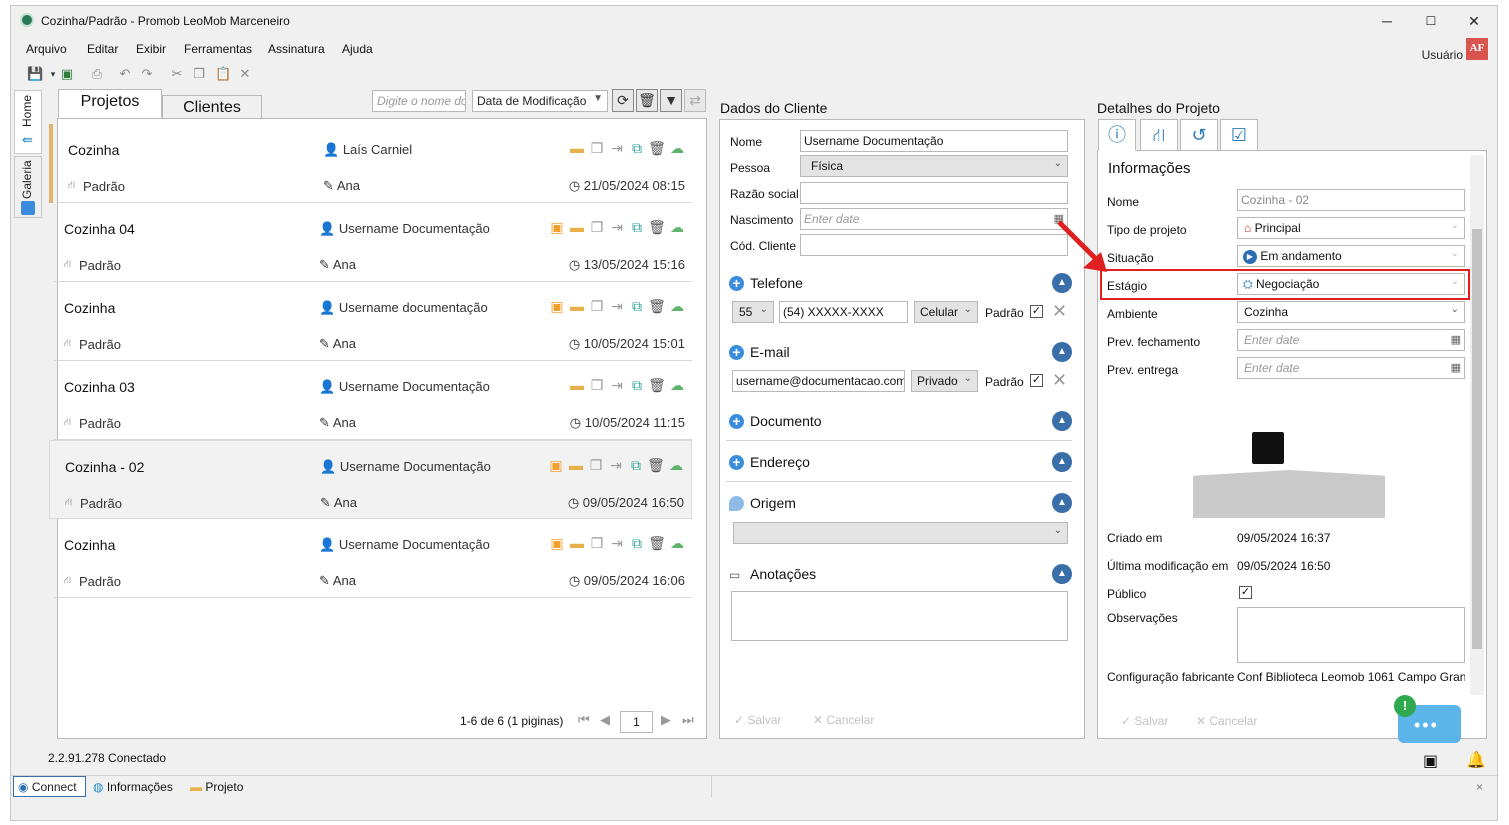  I want to click on phone-type-select: Celular ⌄, so click(946, 312).